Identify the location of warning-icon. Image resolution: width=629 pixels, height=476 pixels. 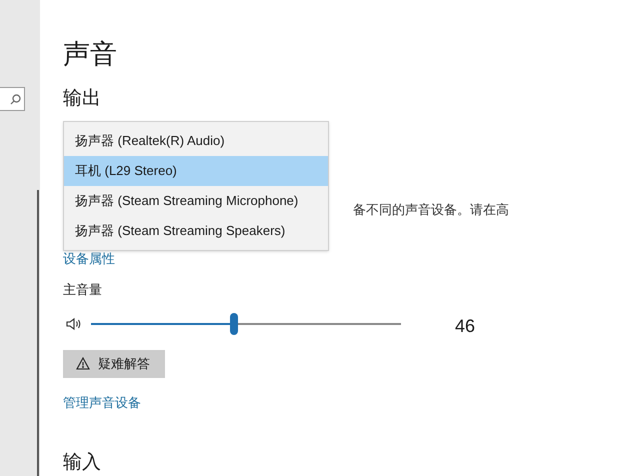
(83, 363).